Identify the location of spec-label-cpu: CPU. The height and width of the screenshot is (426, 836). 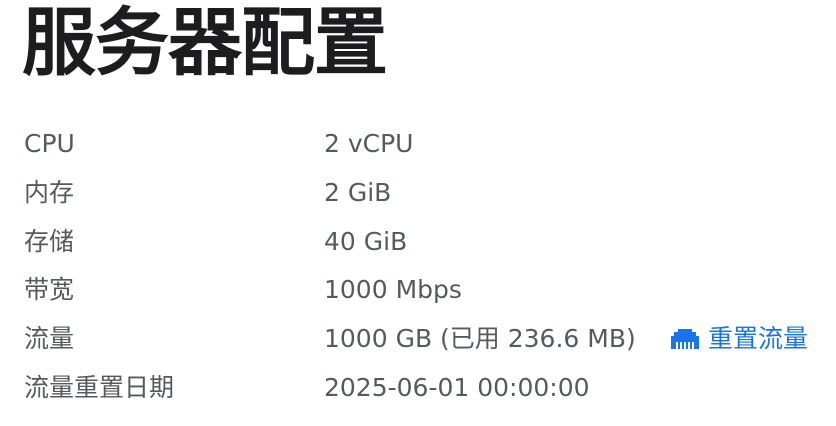
(49, 143).